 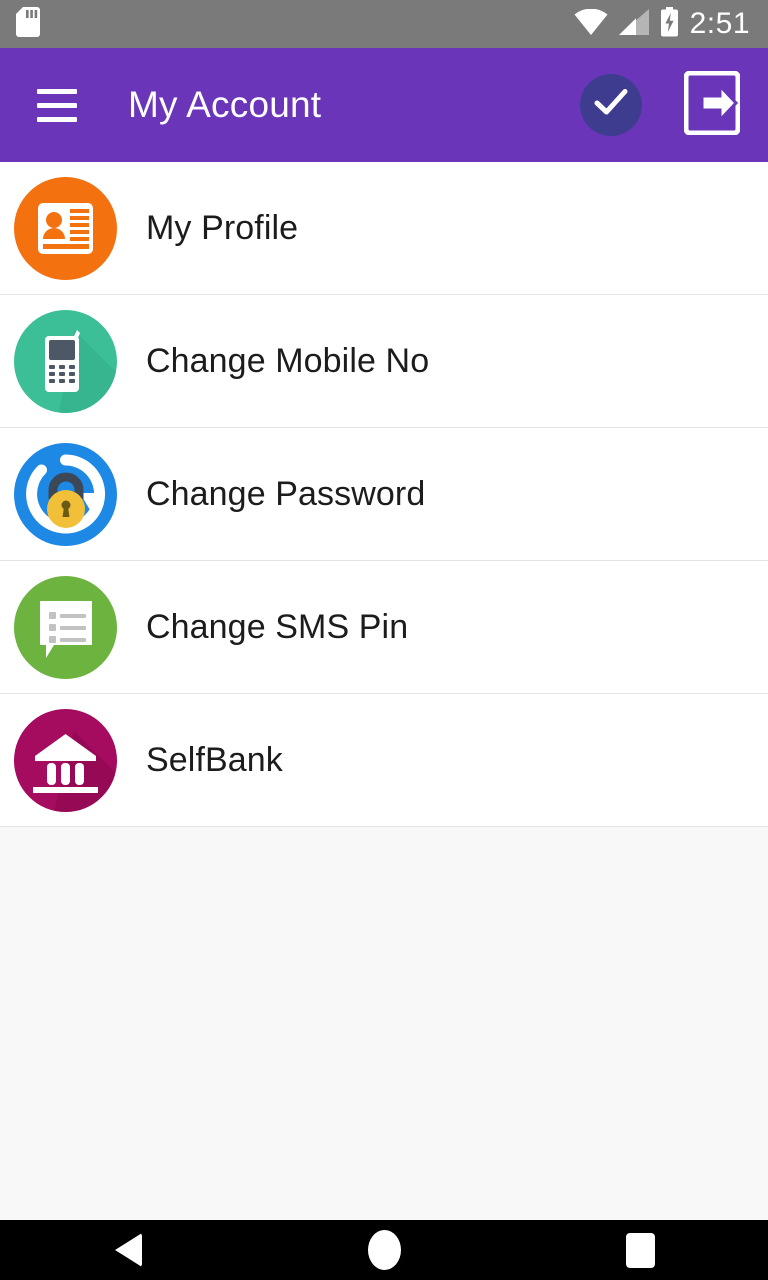 What do you see at coordinates (277, 626) in the screenshot?
I see `list-item-label: Change SMS Pin` at bounding box center [277, 626].